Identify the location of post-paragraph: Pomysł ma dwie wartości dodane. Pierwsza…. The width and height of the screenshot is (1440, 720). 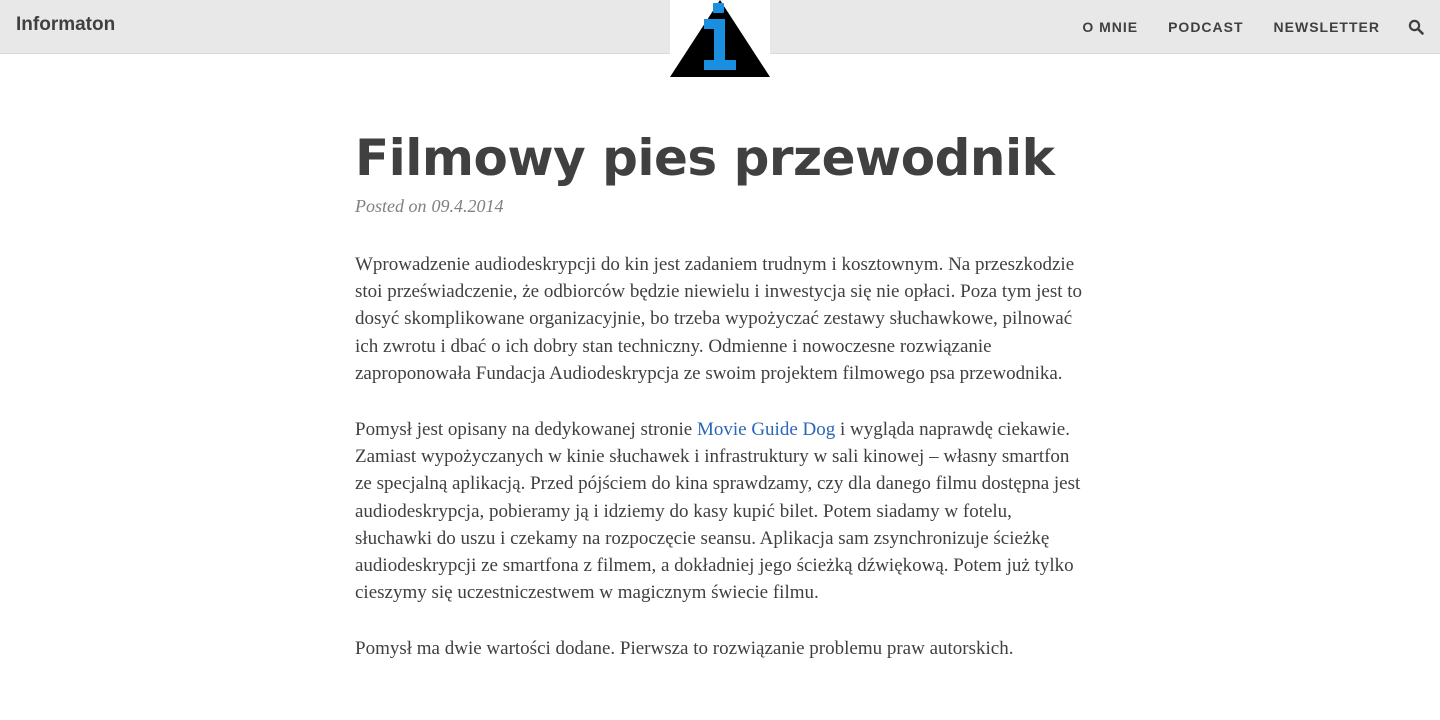
(684, 649).